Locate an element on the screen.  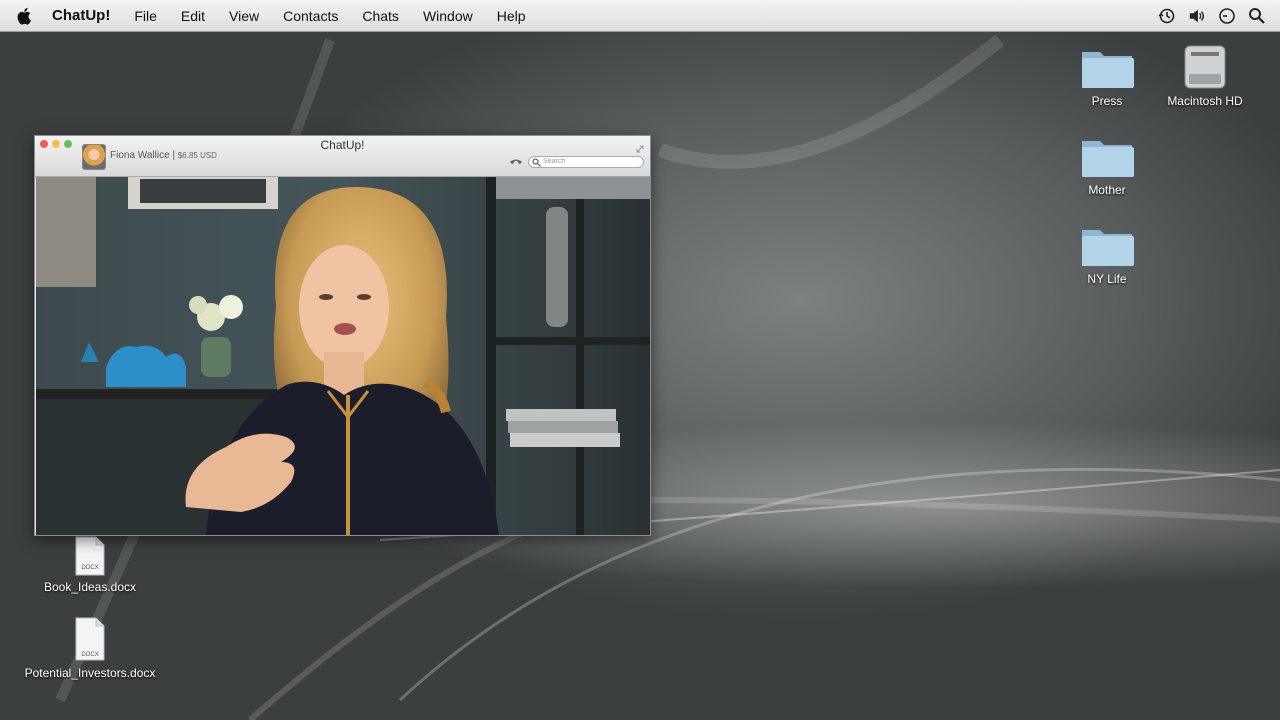
desktop-icon-label: Book_Ideas.docx is located at coordinates (90, 587).